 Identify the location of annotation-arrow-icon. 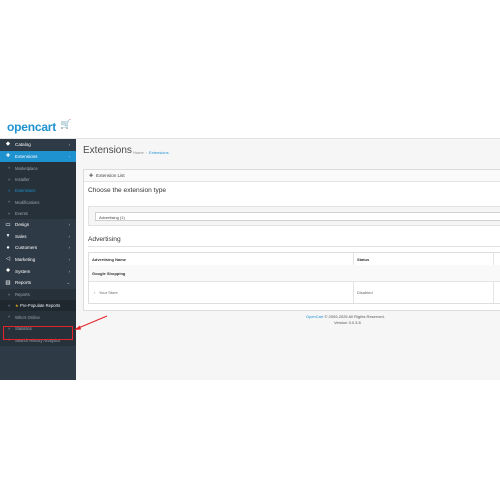
(91, 322).